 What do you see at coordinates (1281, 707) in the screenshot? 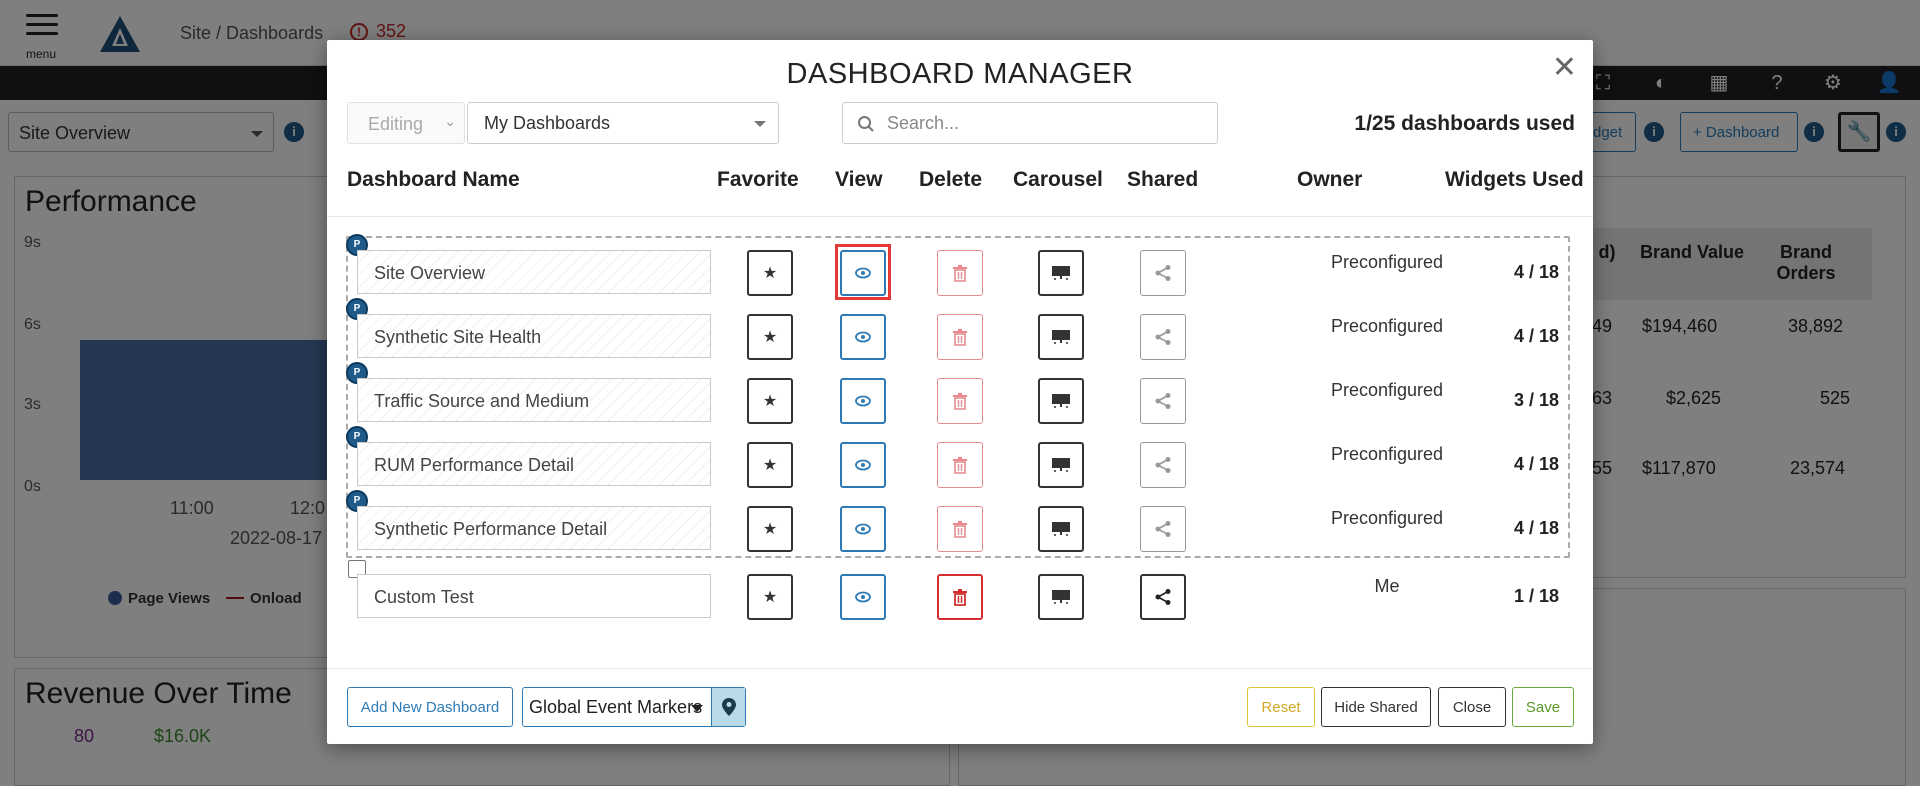
I see `reset-button: Reset` at bounding box center [1281, 707].